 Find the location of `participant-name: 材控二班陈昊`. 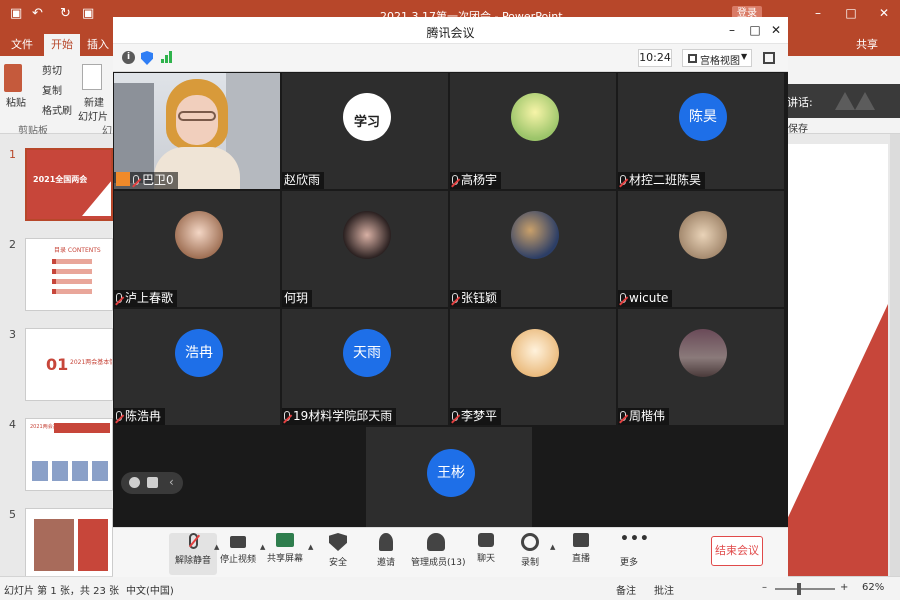

participant-name: 材控二班陈昊 is located at coordinates (665, 180).